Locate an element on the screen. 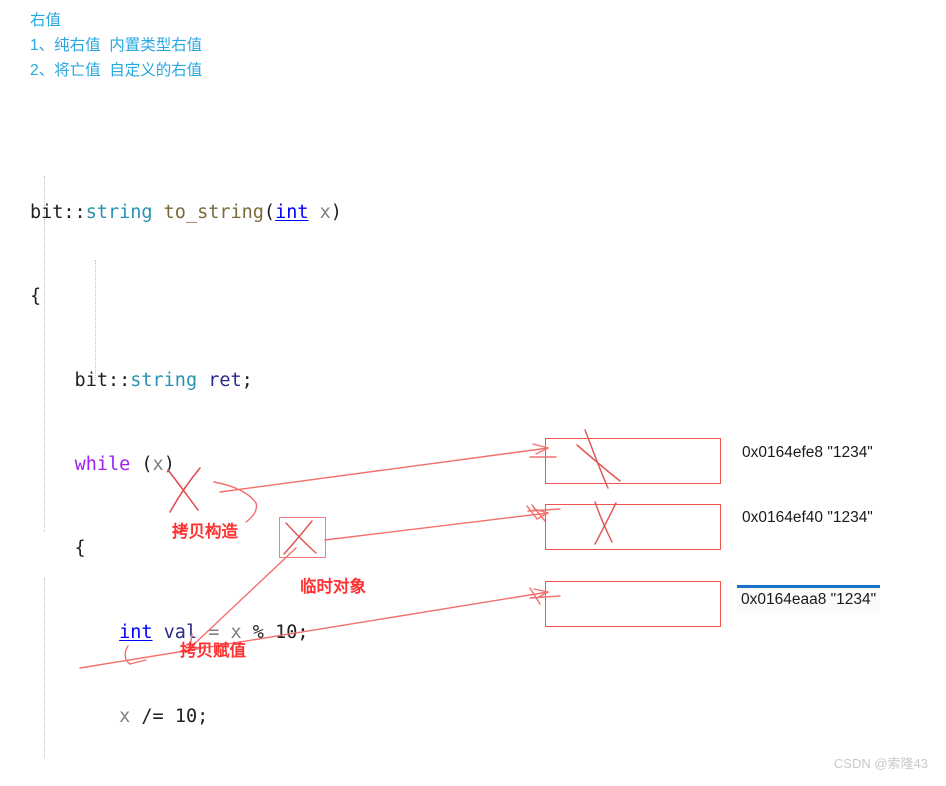 This screenshot has height=786, width=946. memory-address-label-2: 0x0164ef40 "1234" is located at coordinates (807, 517).